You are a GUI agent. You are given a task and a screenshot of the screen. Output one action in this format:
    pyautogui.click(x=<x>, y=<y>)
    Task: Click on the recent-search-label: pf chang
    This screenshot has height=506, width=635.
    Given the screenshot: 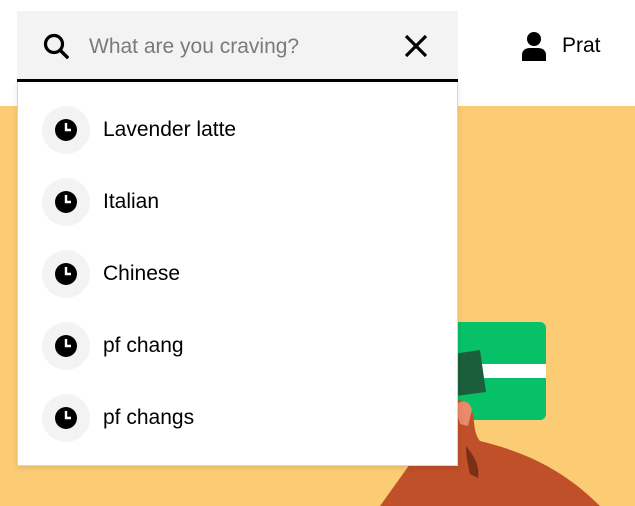 What is the action you would take?
    pyautogui.click(x=143, y=345)
    